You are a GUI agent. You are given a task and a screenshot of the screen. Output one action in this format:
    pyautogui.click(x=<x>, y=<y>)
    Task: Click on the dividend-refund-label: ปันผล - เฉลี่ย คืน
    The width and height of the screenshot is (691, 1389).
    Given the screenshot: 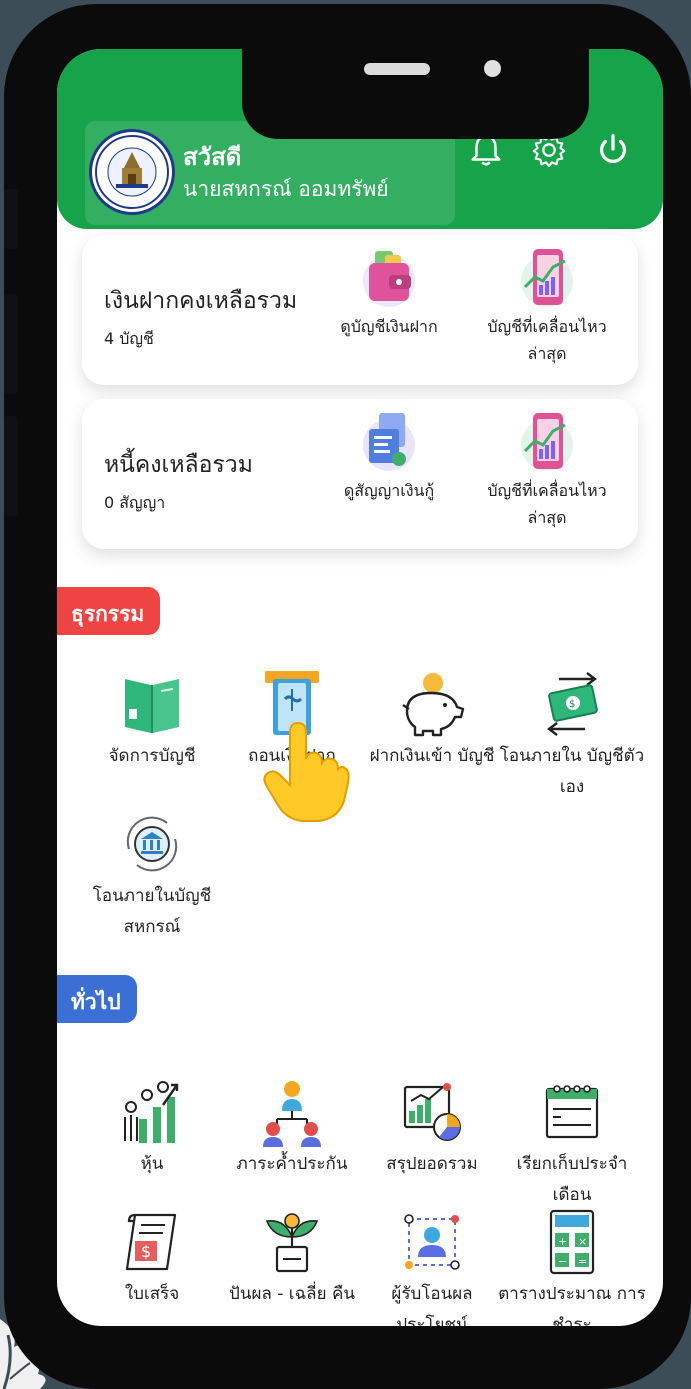 What is the action you would take?
    pyautogui.click(x=292, y=1294)
    